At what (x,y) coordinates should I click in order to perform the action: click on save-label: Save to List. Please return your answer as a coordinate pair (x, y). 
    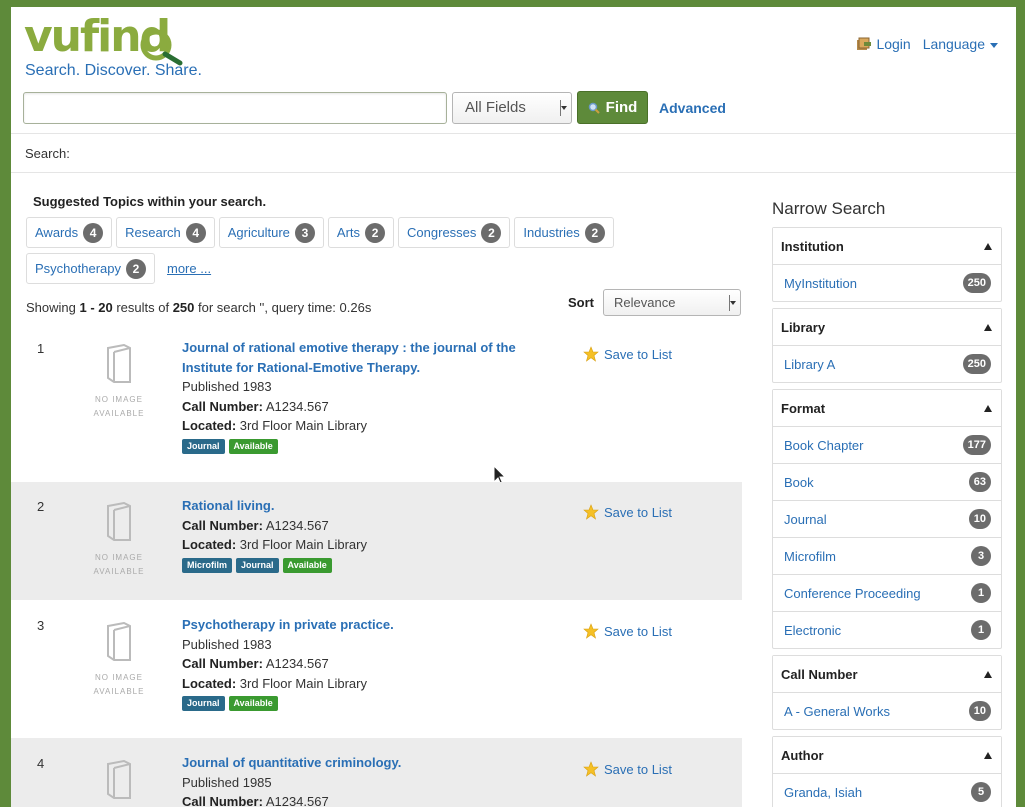
    Looking at the image, I should click on (638, 769).